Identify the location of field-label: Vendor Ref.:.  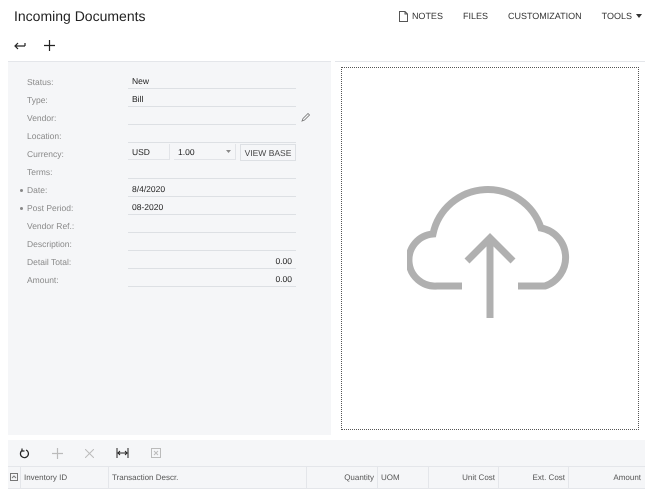
(51, 226).